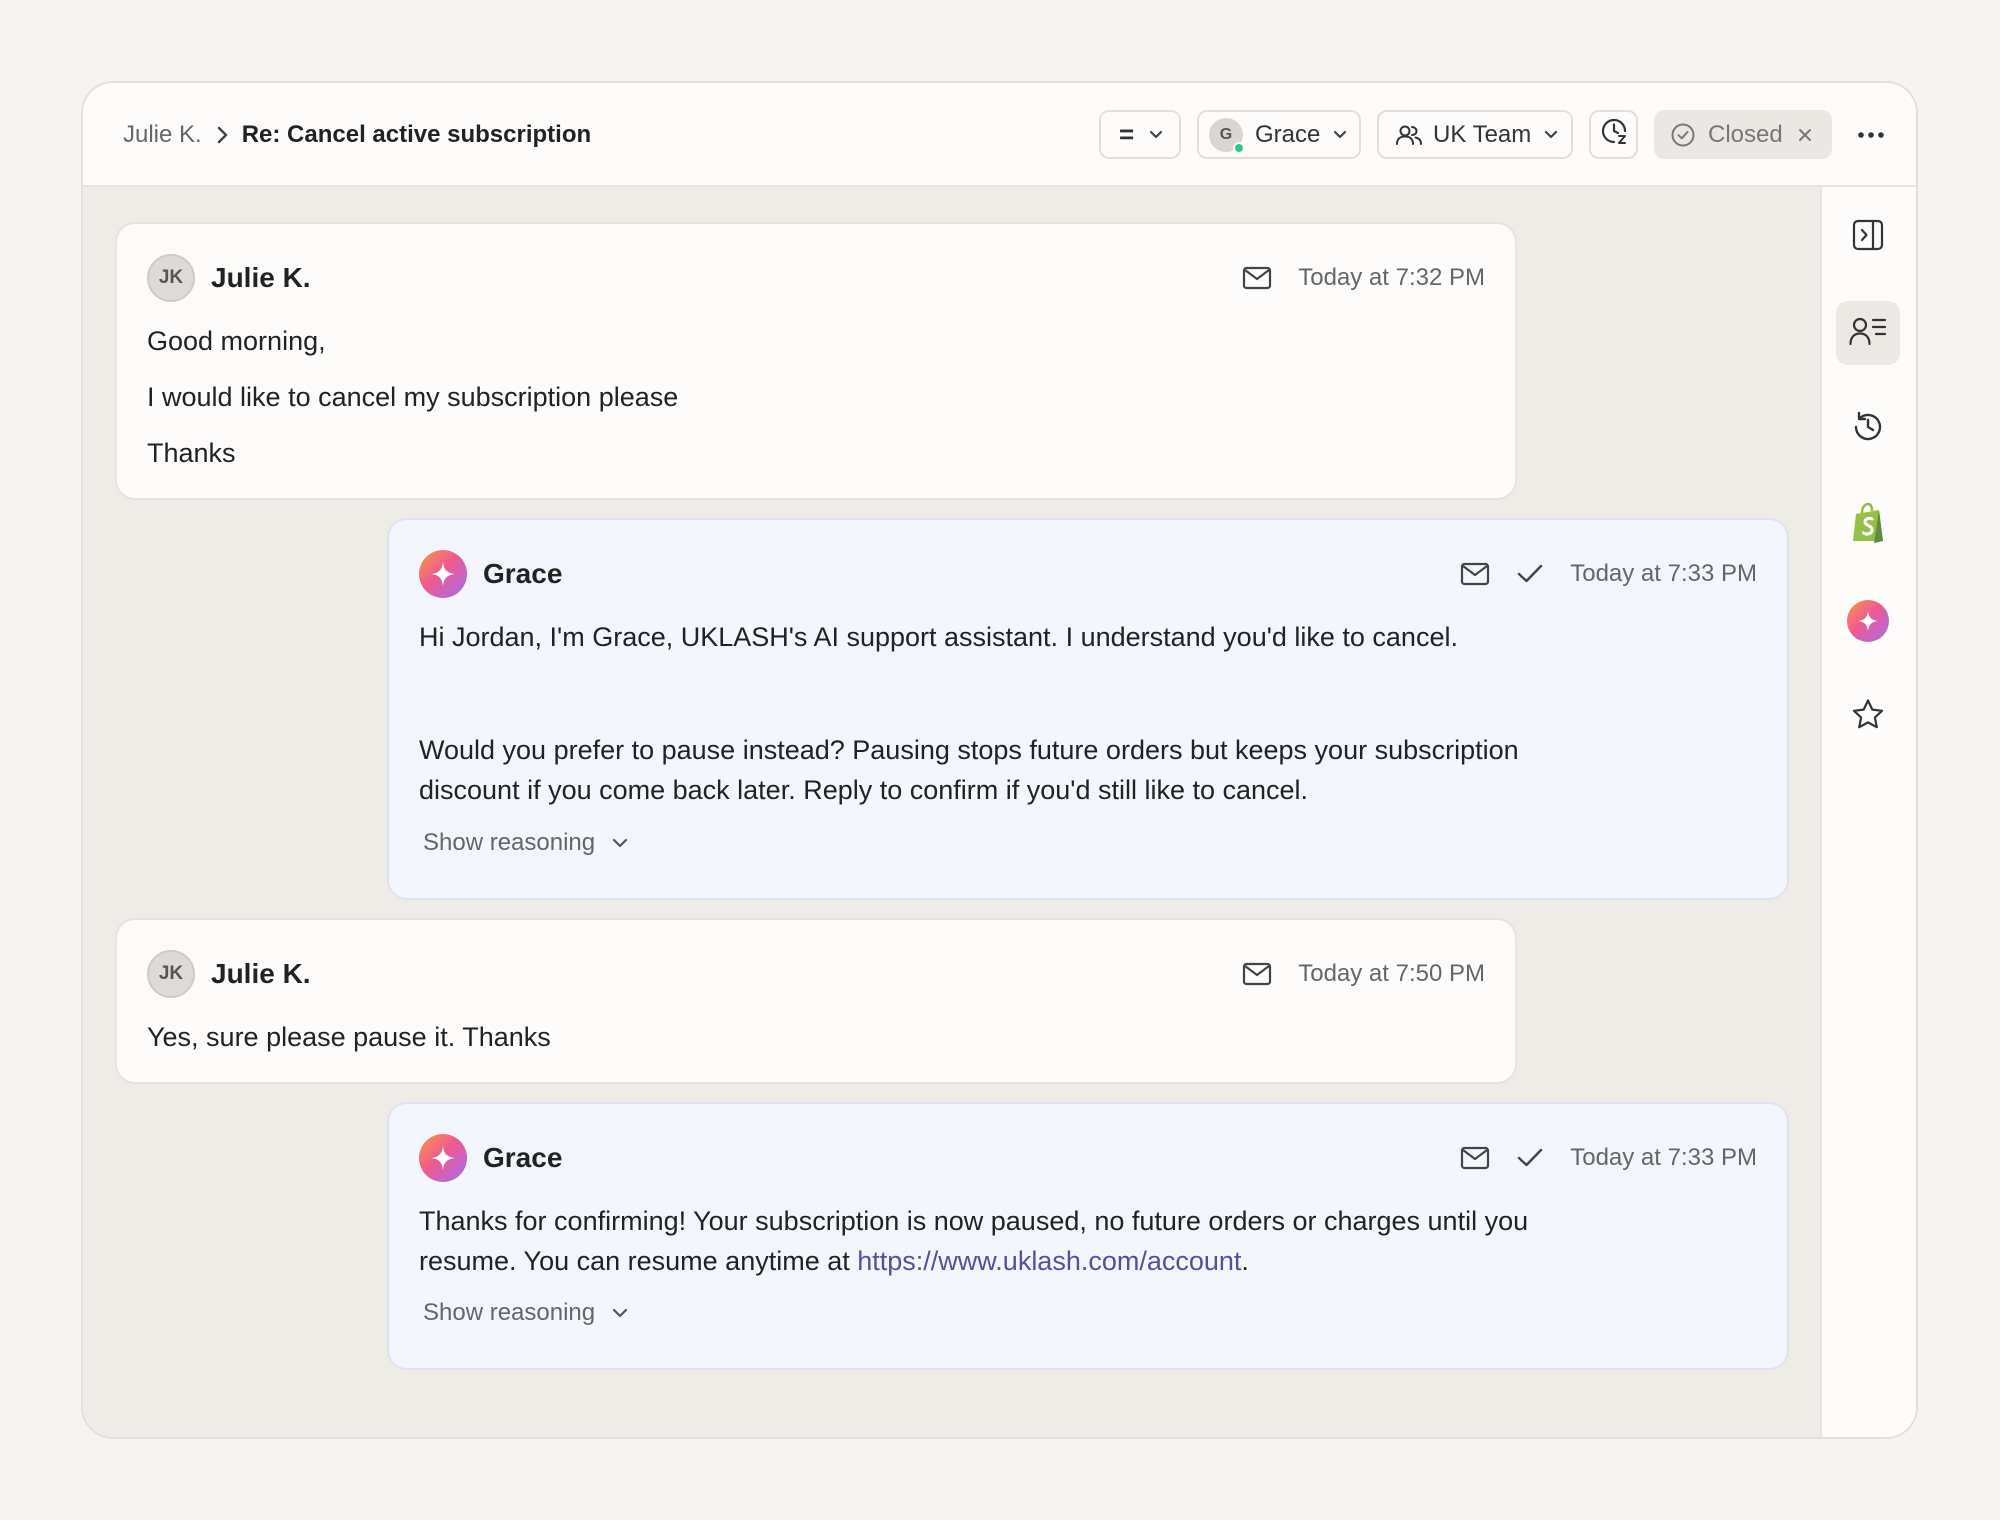 The width and height of the screenshot is (2000, 1520). I want to click on snooze-clock-icon, so click(1614, 134).